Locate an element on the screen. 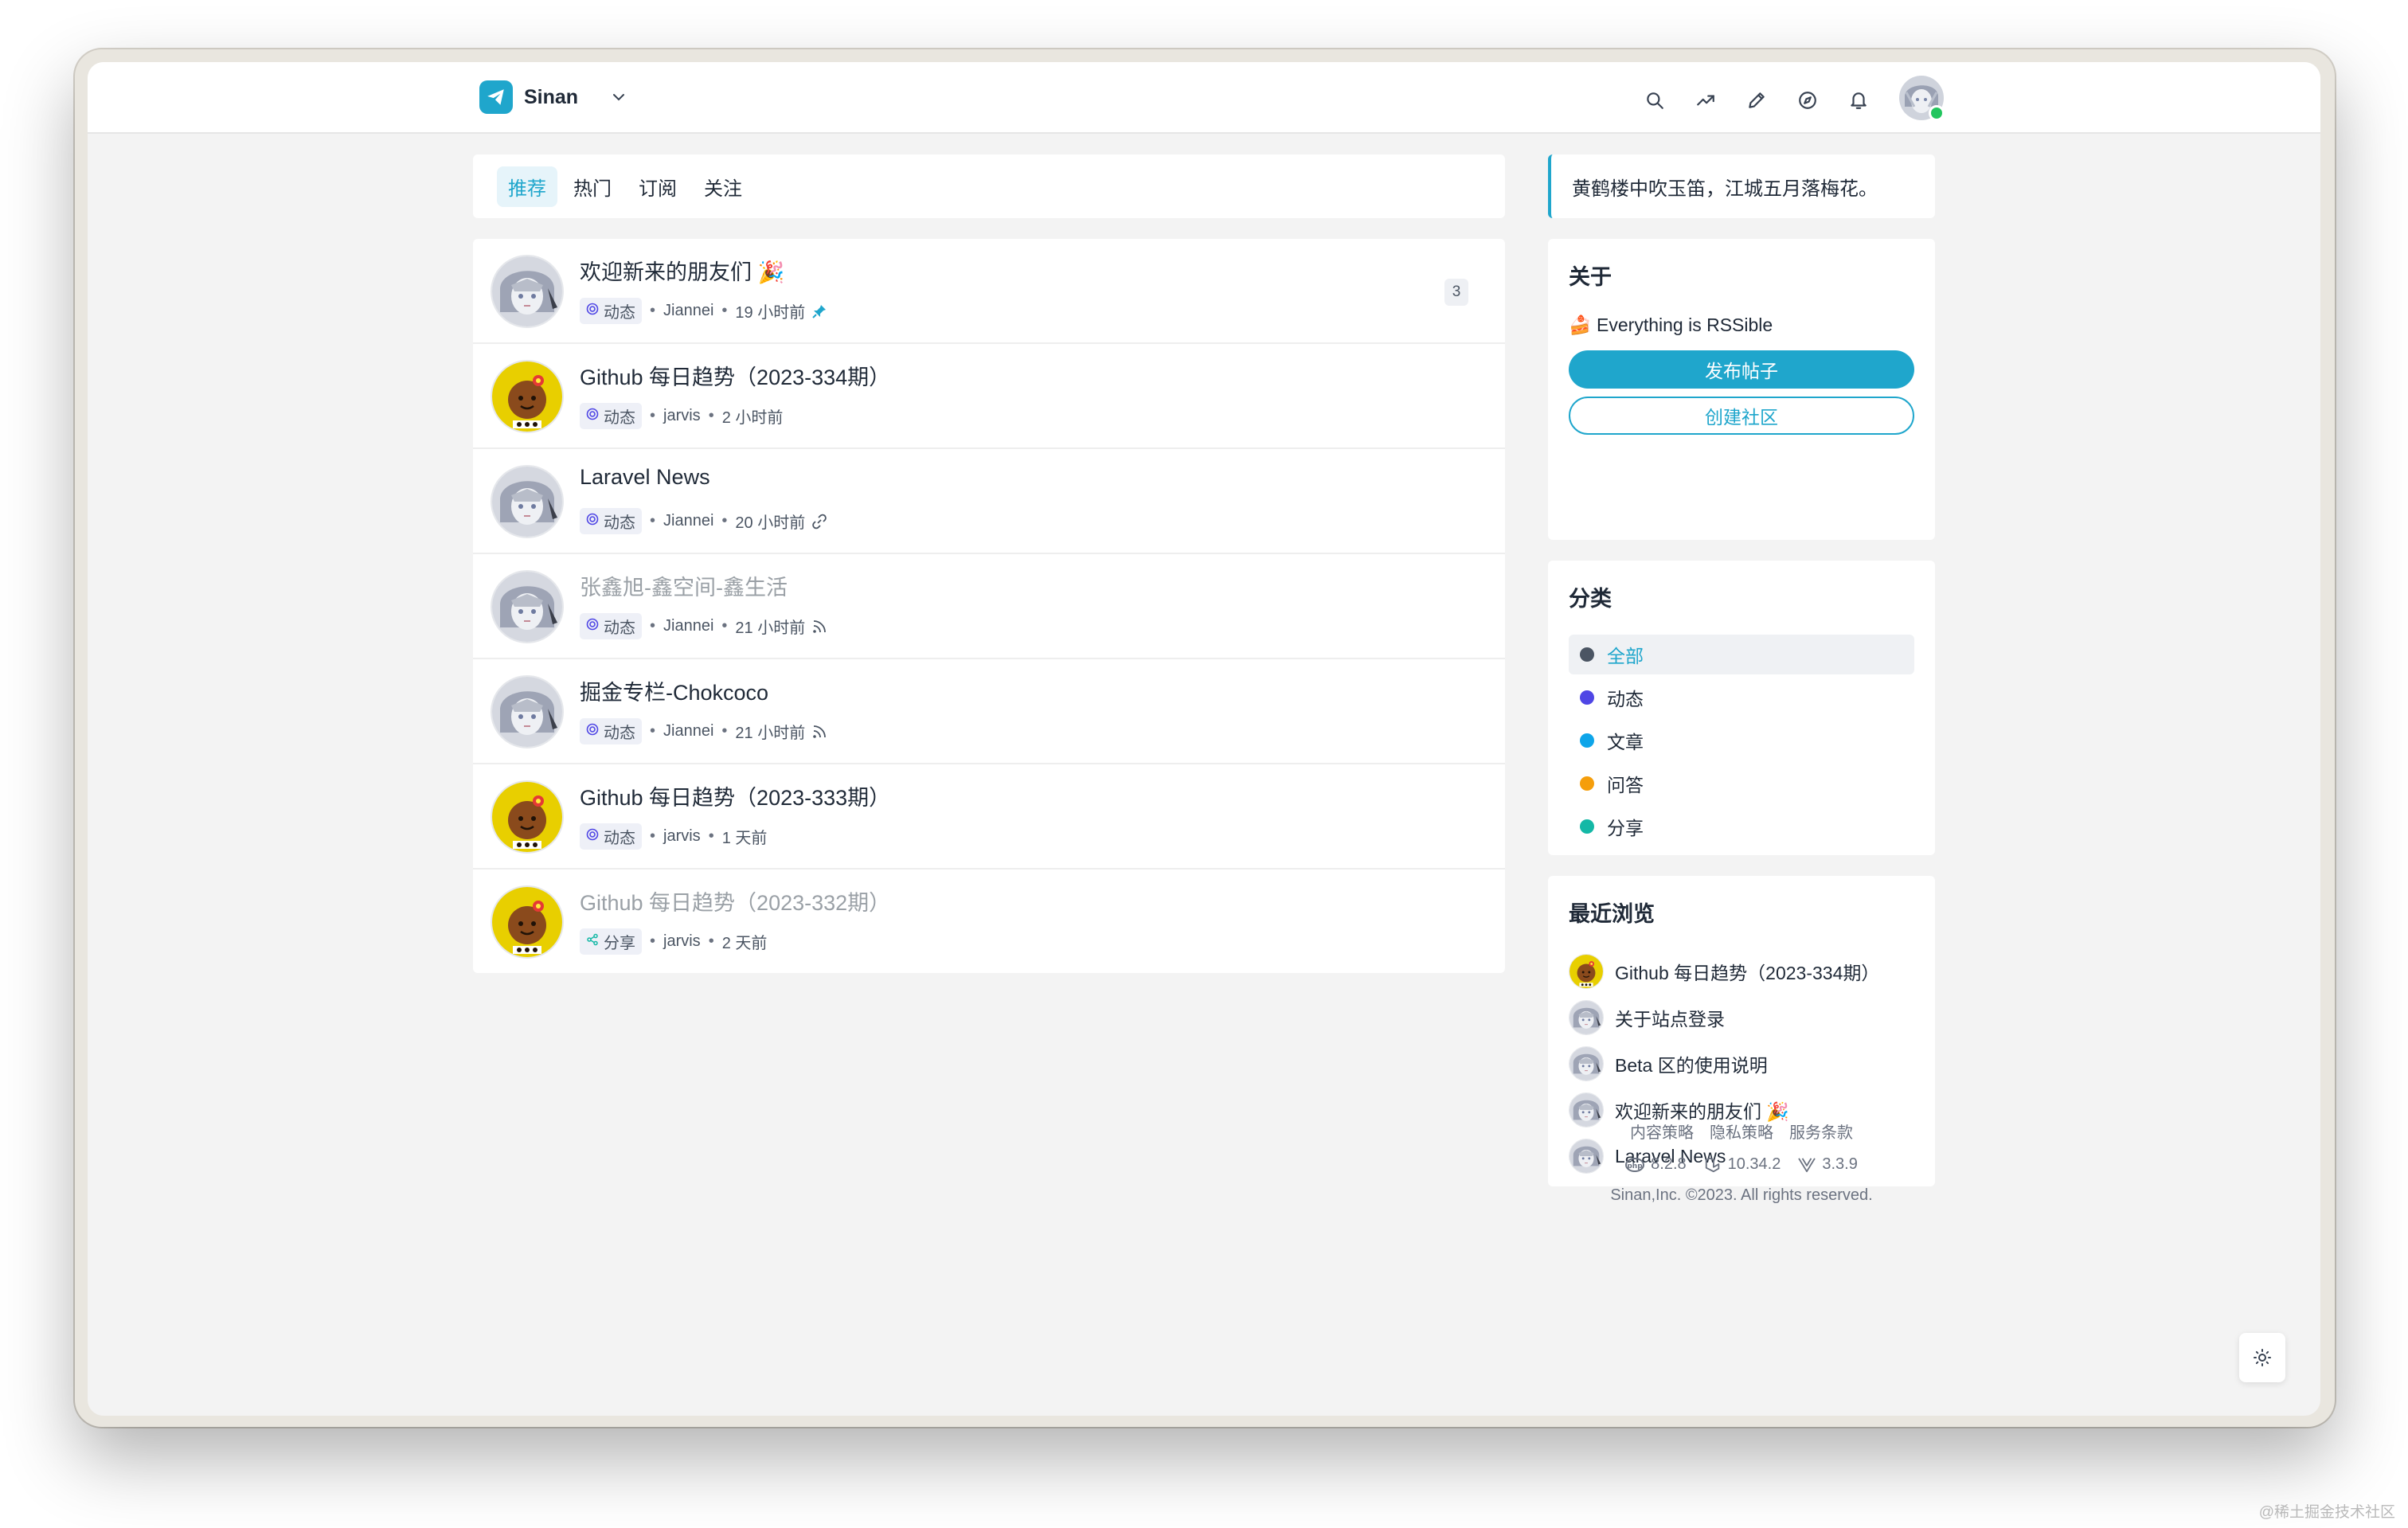 Image resolution: width=2408 pixels, height=1528 pixels. post-meta: 动态 • Jiannei • 20 小时前 is located at coordinates (703, 521).